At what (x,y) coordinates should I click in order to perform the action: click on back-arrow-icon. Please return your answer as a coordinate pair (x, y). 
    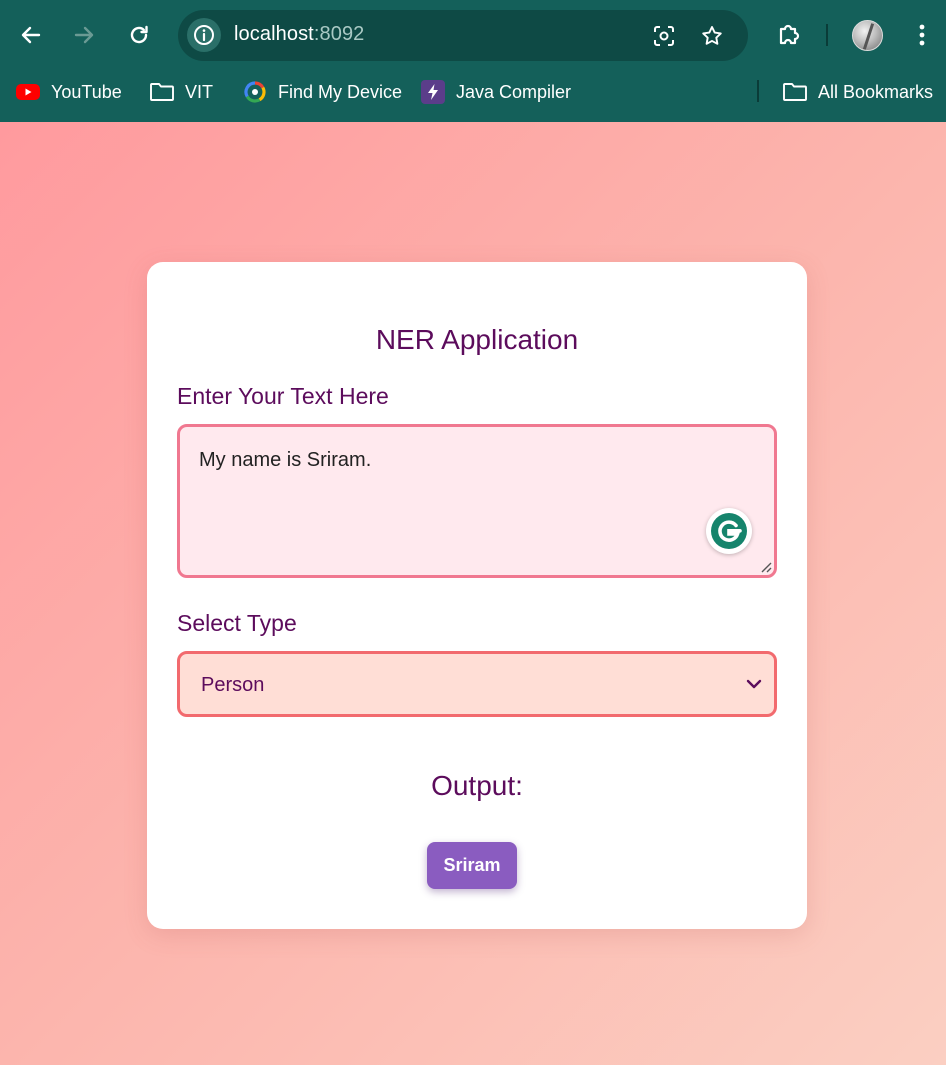
    Looking at the image, I should click on (31, 35).